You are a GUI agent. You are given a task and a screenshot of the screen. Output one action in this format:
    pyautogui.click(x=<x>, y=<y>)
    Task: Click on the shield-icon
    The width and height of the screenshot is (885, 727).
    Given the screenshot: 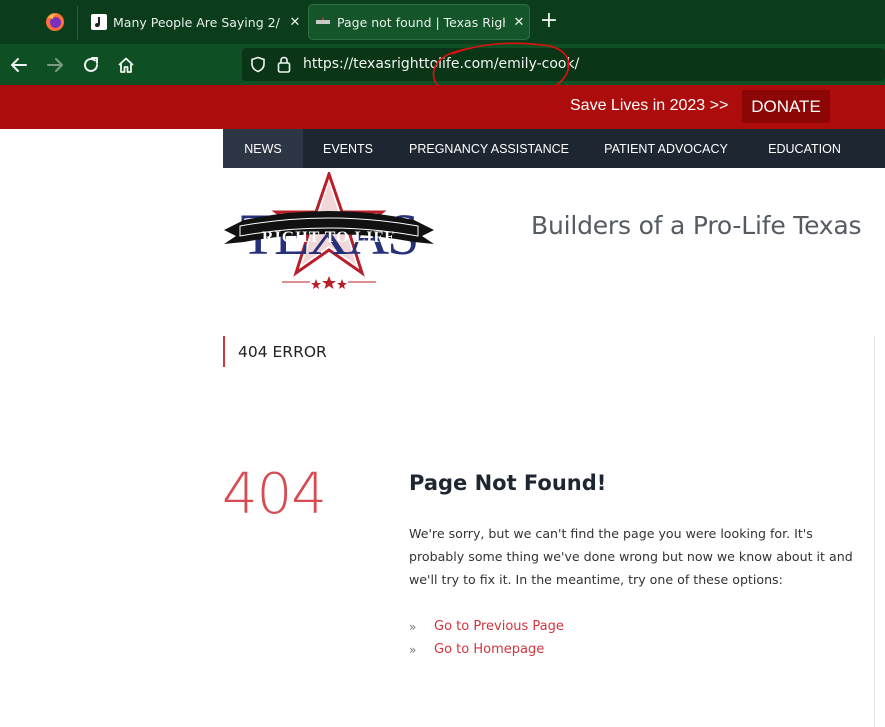 What is the action you would take?
    pyautogui.click(x=258, y=64)
    